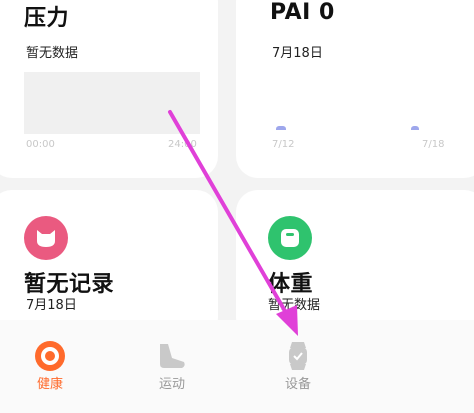  I want to click on pai-bar-start, so click(281, 128).